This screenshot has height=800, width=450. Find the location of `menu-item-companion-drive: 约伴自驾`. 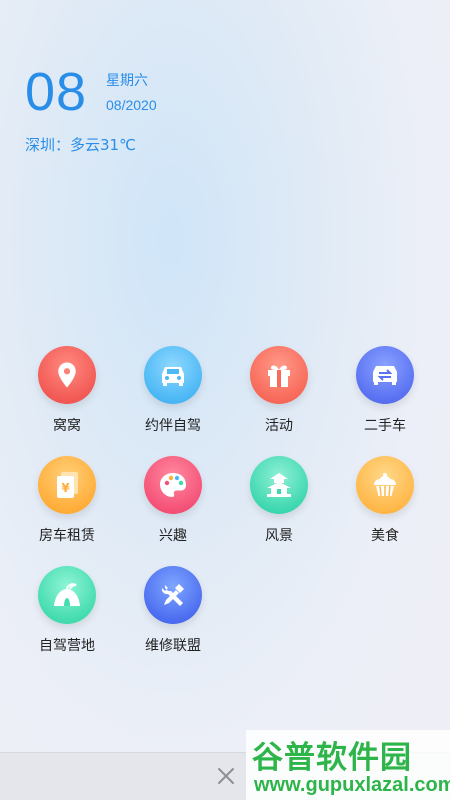

menu-item-companion-drive: 约伴自驾 is located at coordinates (173, 391).